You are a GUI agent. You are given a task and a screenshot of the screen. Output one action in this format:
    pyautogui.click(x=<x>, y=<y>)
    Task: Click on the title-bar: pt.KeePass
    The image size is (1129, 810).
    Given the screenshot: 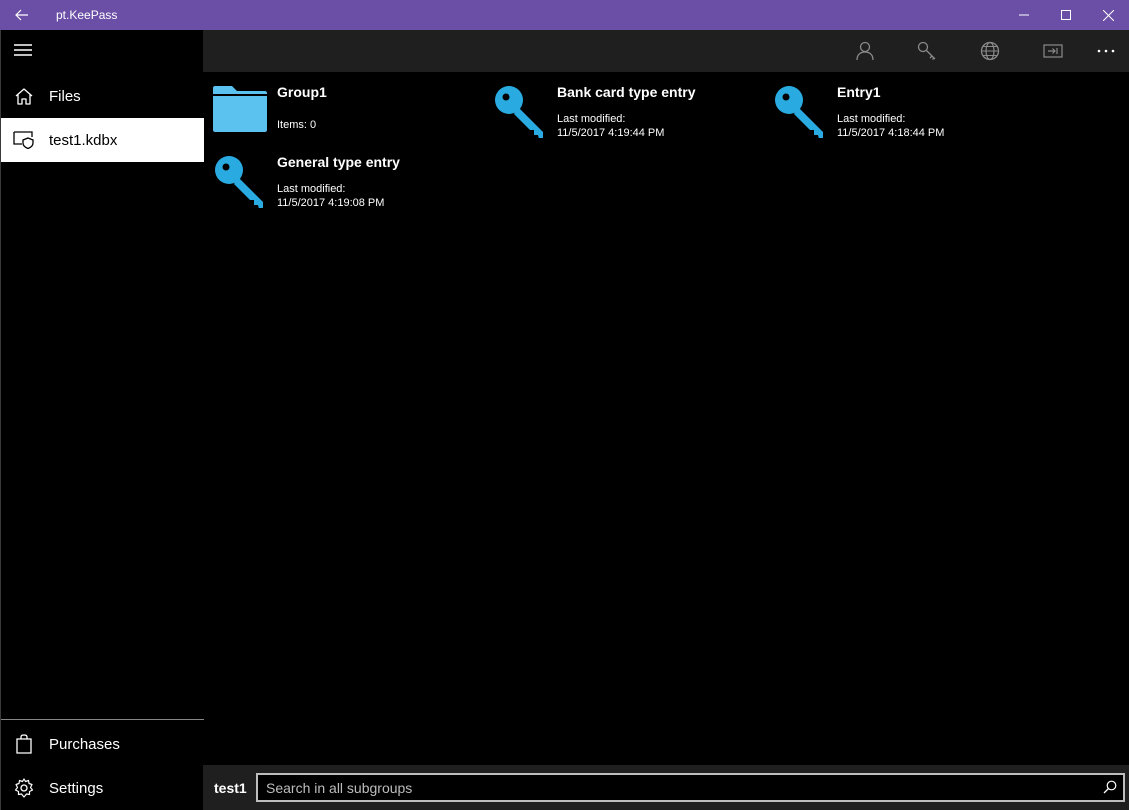 What is the action you would take?
    pyautogui.click(x=564, y=15)
    